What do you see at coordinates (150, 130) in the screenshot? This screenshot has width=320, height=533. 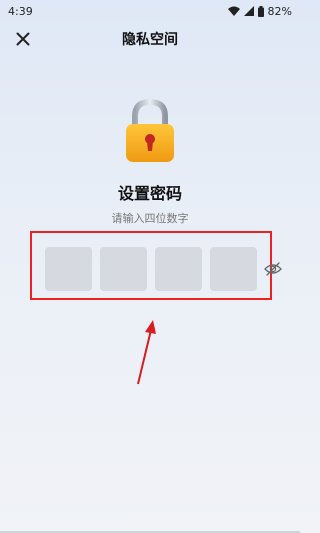 I see `lock-icon` at bounding box center [150, 130].